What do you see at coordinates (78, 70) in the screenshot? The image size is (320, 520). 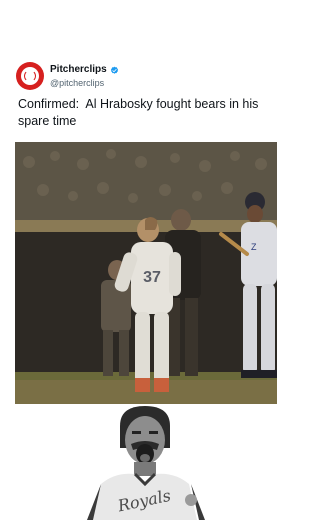 I see `display-name: Pitcherclips` at bounding box center [78, 70].